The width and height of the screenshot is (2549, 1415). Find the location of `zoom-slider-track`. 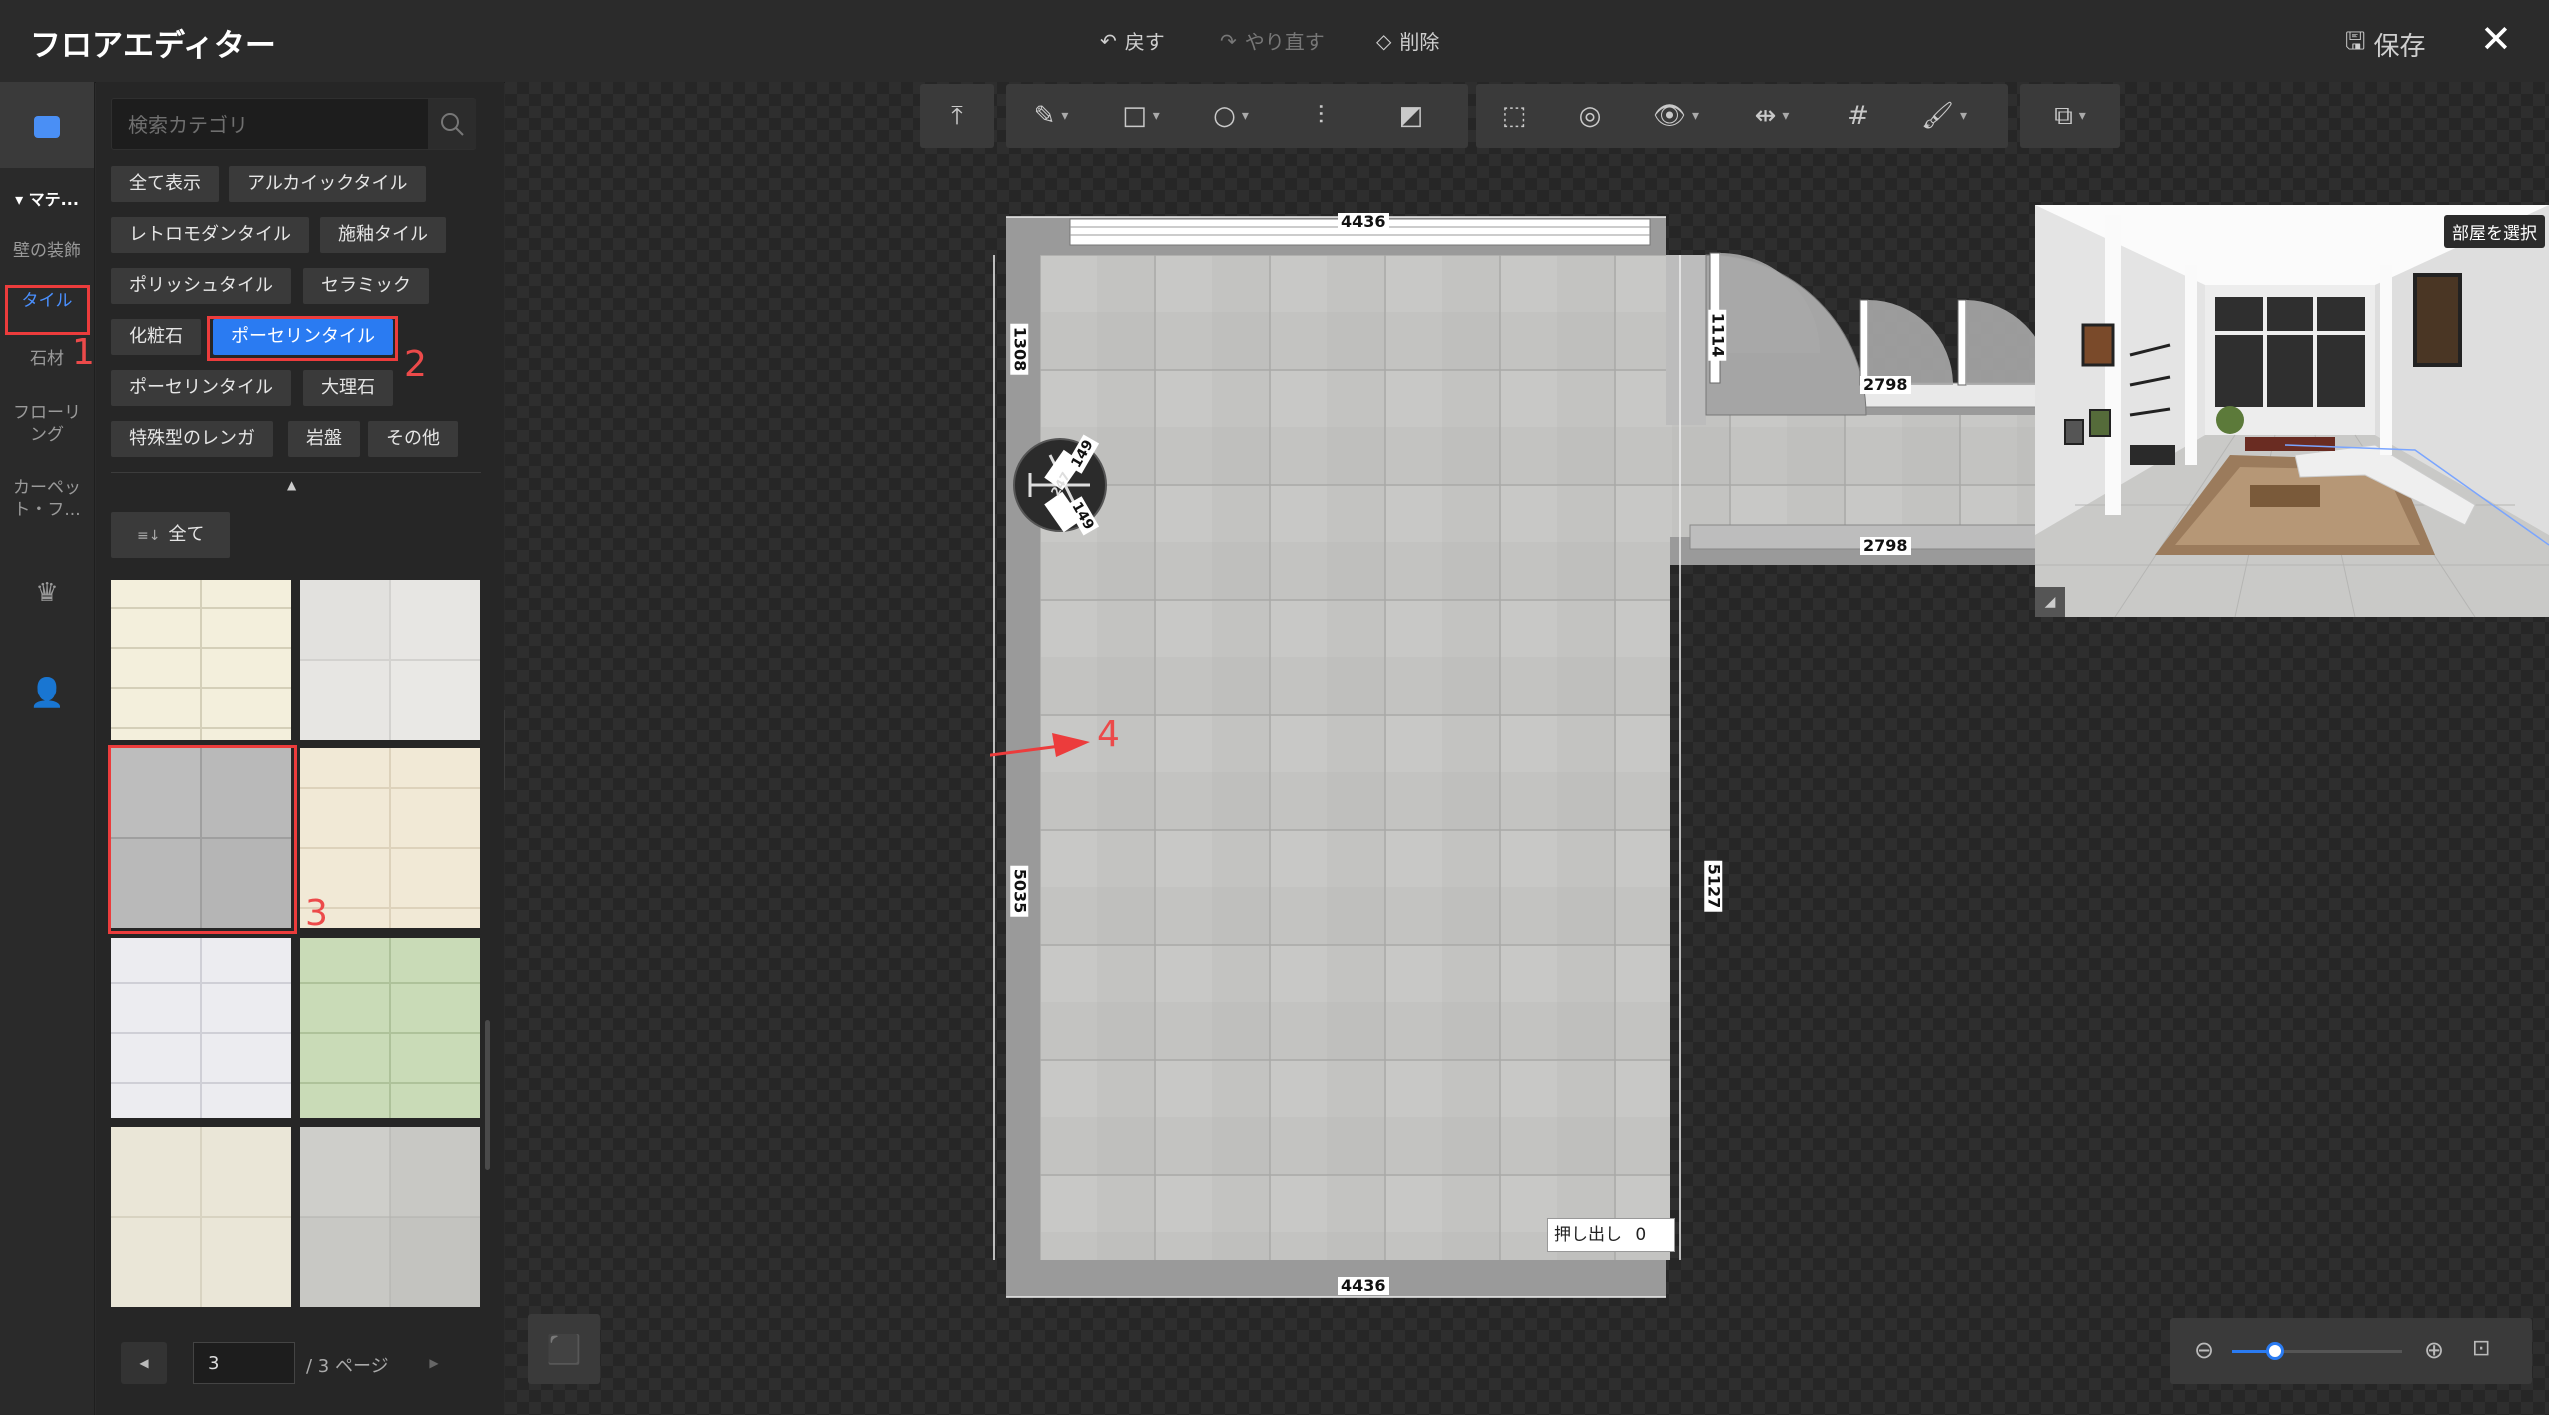

zoom-slider-track is located at coordinates (2317, 1351).